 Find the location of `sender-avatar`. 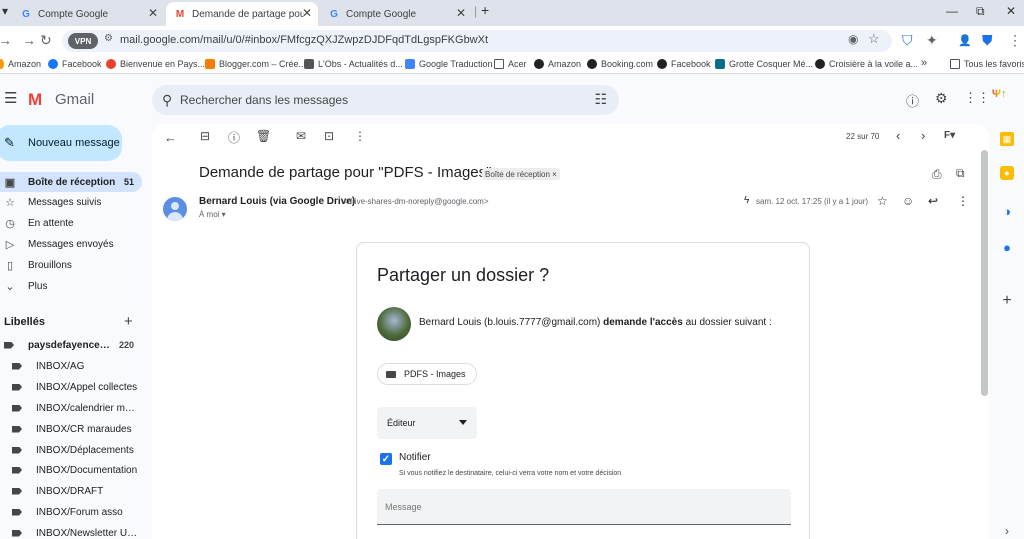

sender-avatar is located at coordinates (175, 209).